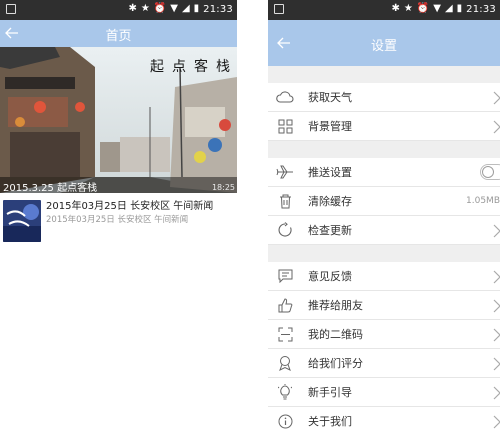 This screenshot has width=500, height=430. What do you see at coordinates (285, 201) in the screenshot?
I see `trash-icon` at bounding box center [285, 201].